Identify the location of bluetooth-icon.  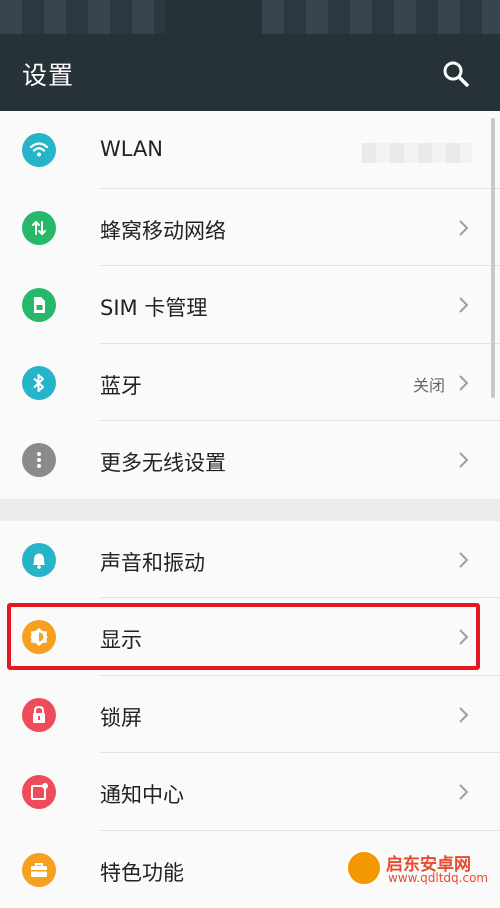
(39, 383).